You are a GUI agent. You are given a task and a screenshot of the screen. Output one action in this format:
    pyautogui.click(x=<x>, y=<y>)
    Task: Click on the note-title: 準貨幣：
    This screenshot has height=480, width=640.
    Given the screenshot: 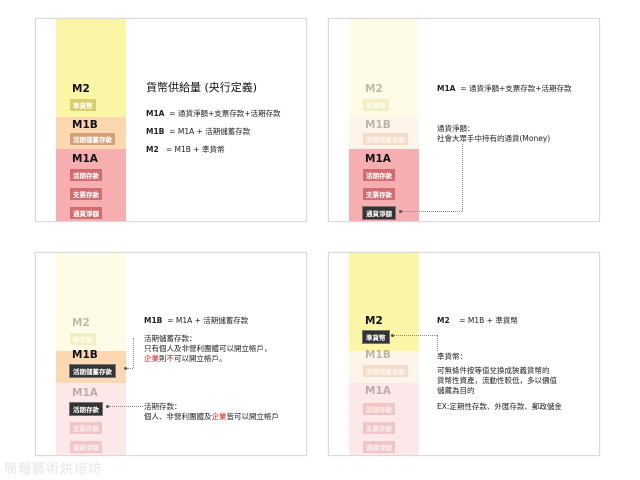 What is the action you would take?
    pyautogui.click(x=452, y=356)
    